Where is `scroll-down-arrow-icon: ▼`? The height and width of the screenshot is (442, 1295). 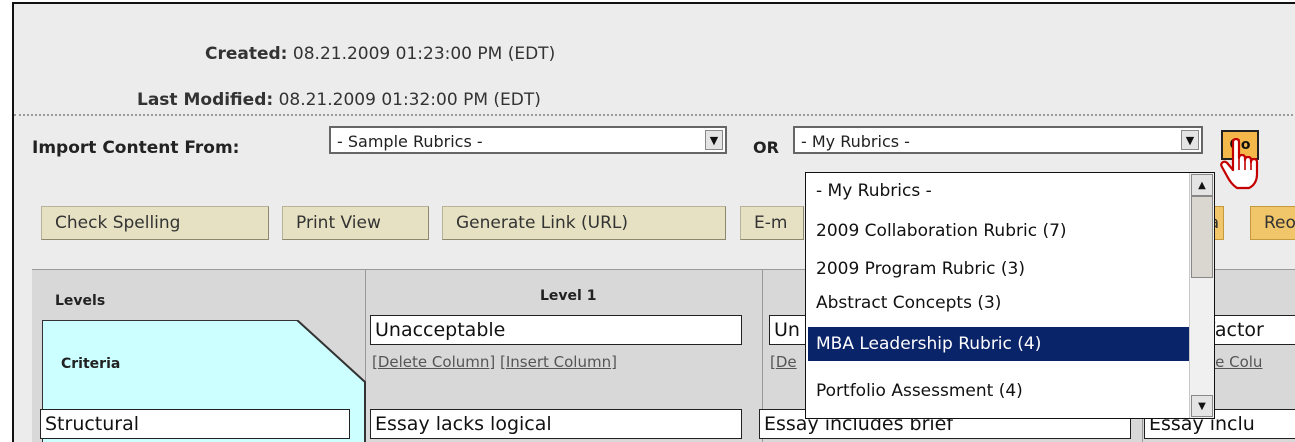 scroll-down-arrow-icon: ▼ is located at coordinates (1202, 406).